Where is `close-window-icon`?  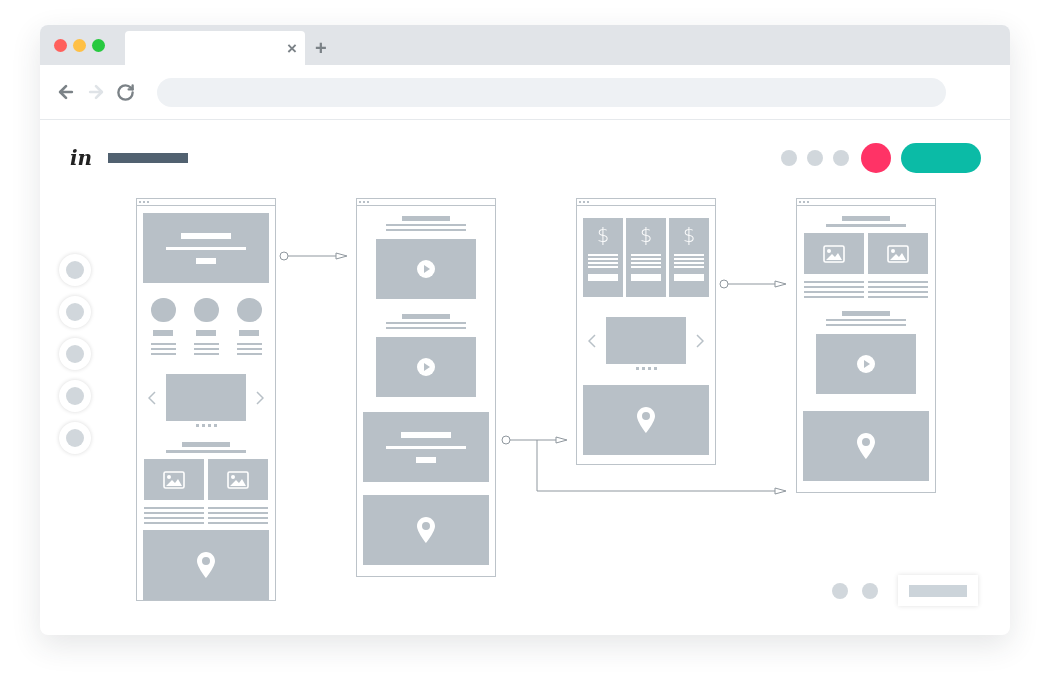 close-window-icon is located at coordinates (60, 45).